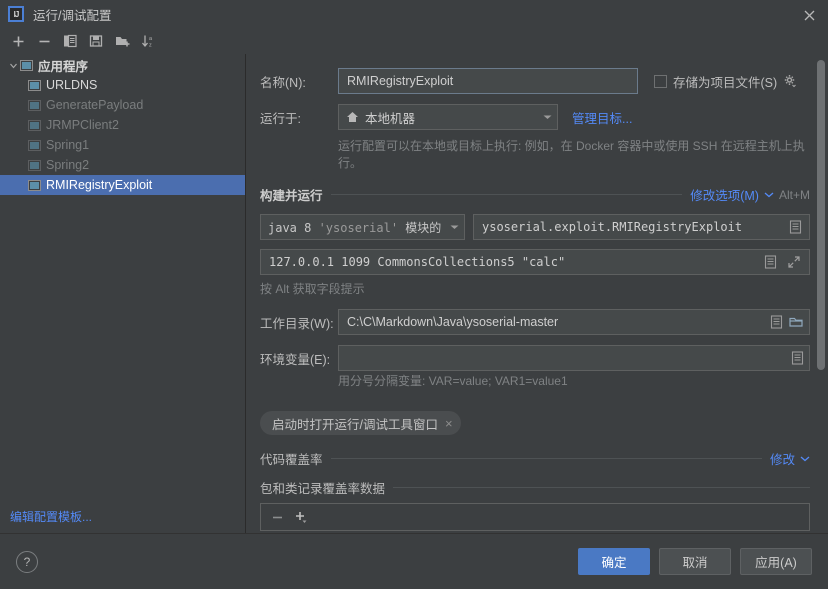 Image resolution: width=828 pixels, height=589 pixels. What do you see at coordinates (794, 194) in the screenshot?
I see `modify-options-shortcut: Alt+M` at bounding box center [794, 194].